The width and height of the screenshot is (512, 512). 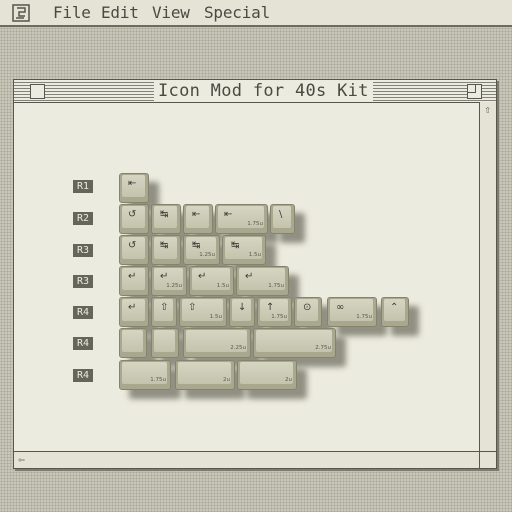 What do you see at coordinates (37, 91) in the screenshot?
I see `close-box-icon` at bounding box center [37, 91].